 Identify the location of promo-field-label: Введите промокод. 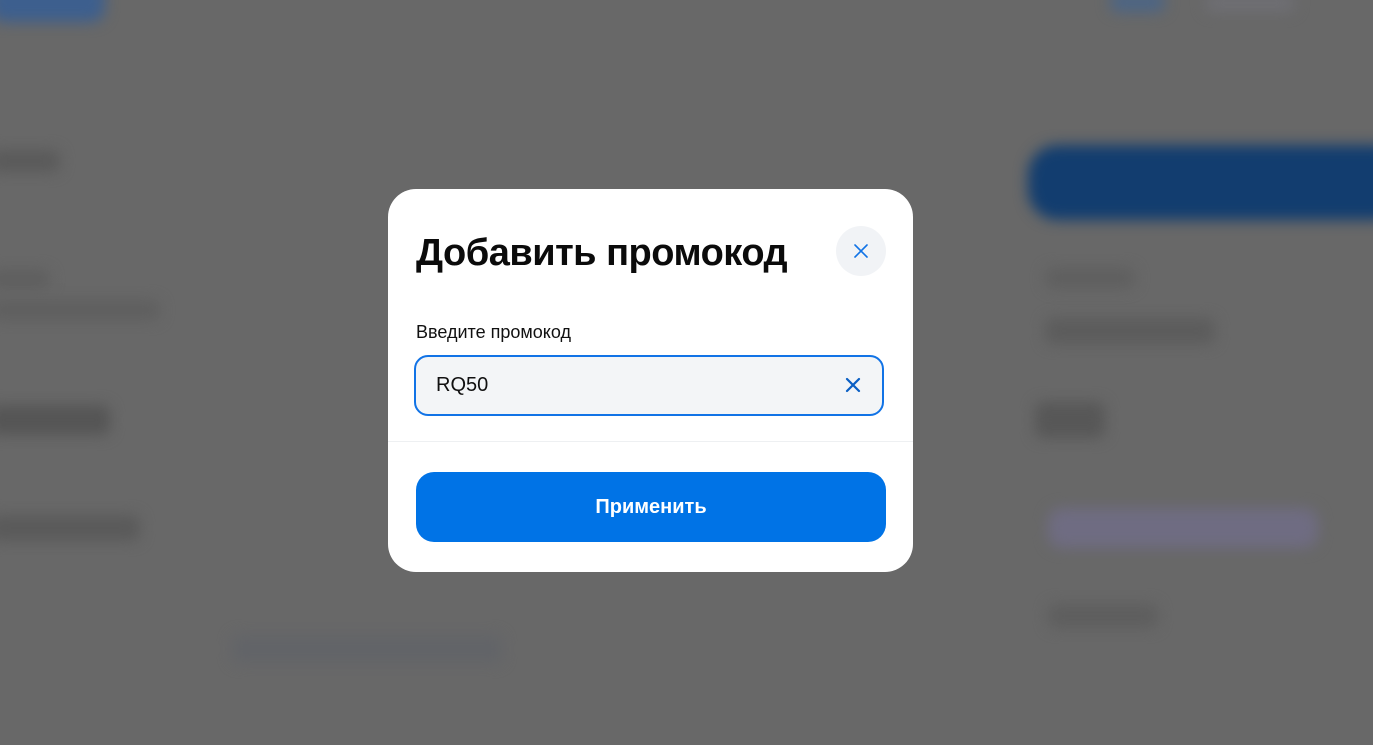
(493, 332).